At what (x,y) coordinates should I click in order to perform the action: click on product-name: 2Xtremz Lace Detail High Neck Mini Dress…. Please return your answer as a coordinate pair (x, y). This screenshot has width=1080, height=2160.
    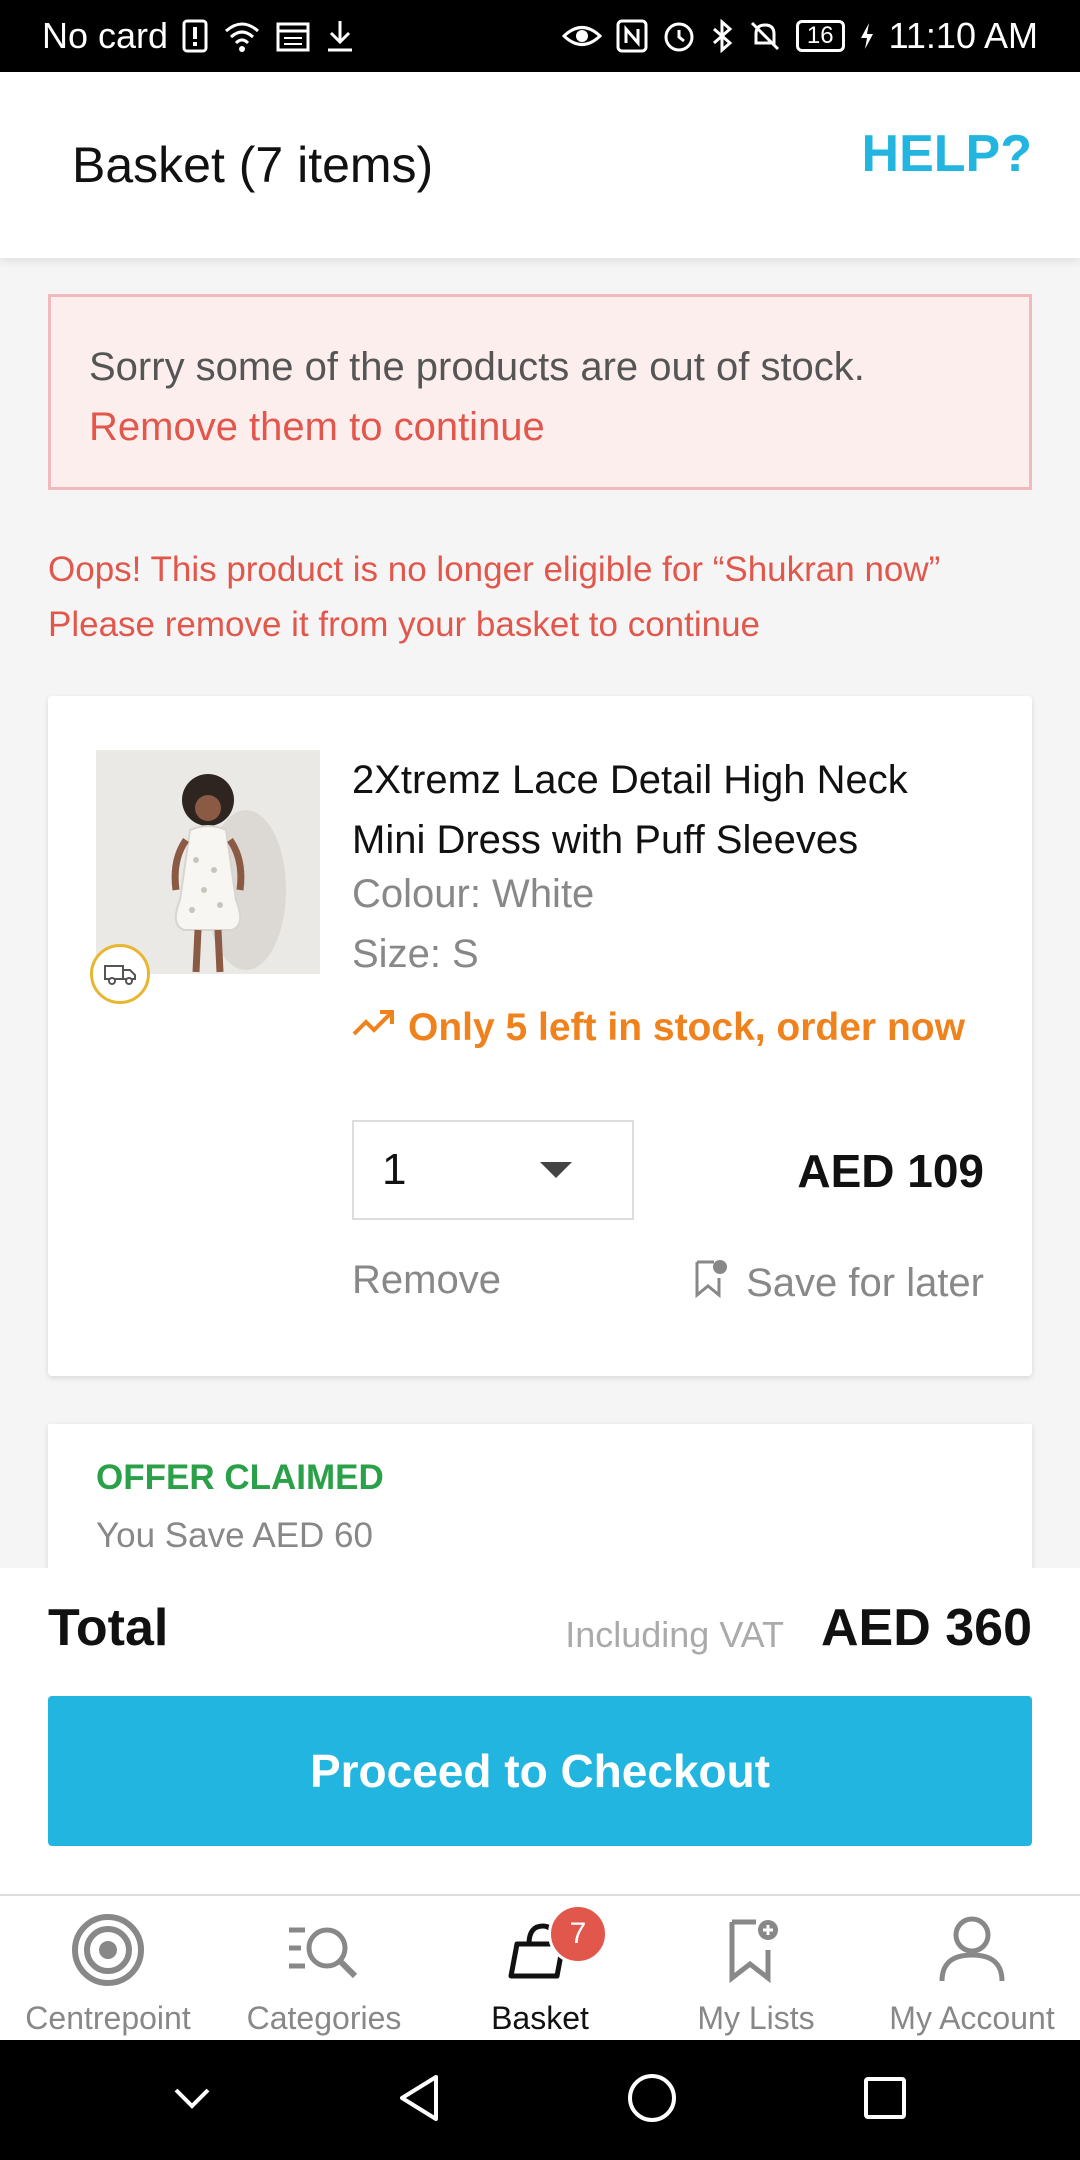
    Looking at the image, I should click on (667, 810).